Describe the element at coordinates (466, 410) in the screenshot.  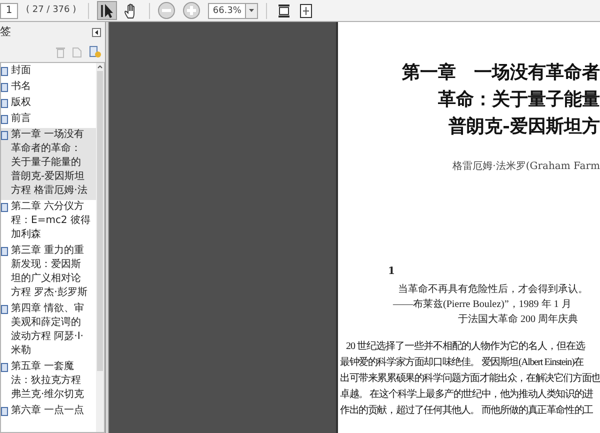
I see `body-text-line: 作出的贡献，超过了任何其他人。 而他所做的真正革命性的工` at that location.